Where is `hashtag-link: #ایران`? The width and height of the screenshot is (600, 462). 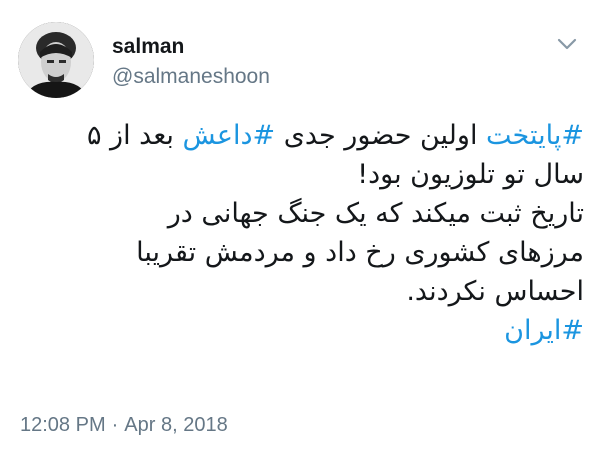 hashtag-link: #ایران is located at coordinates (544, 330).